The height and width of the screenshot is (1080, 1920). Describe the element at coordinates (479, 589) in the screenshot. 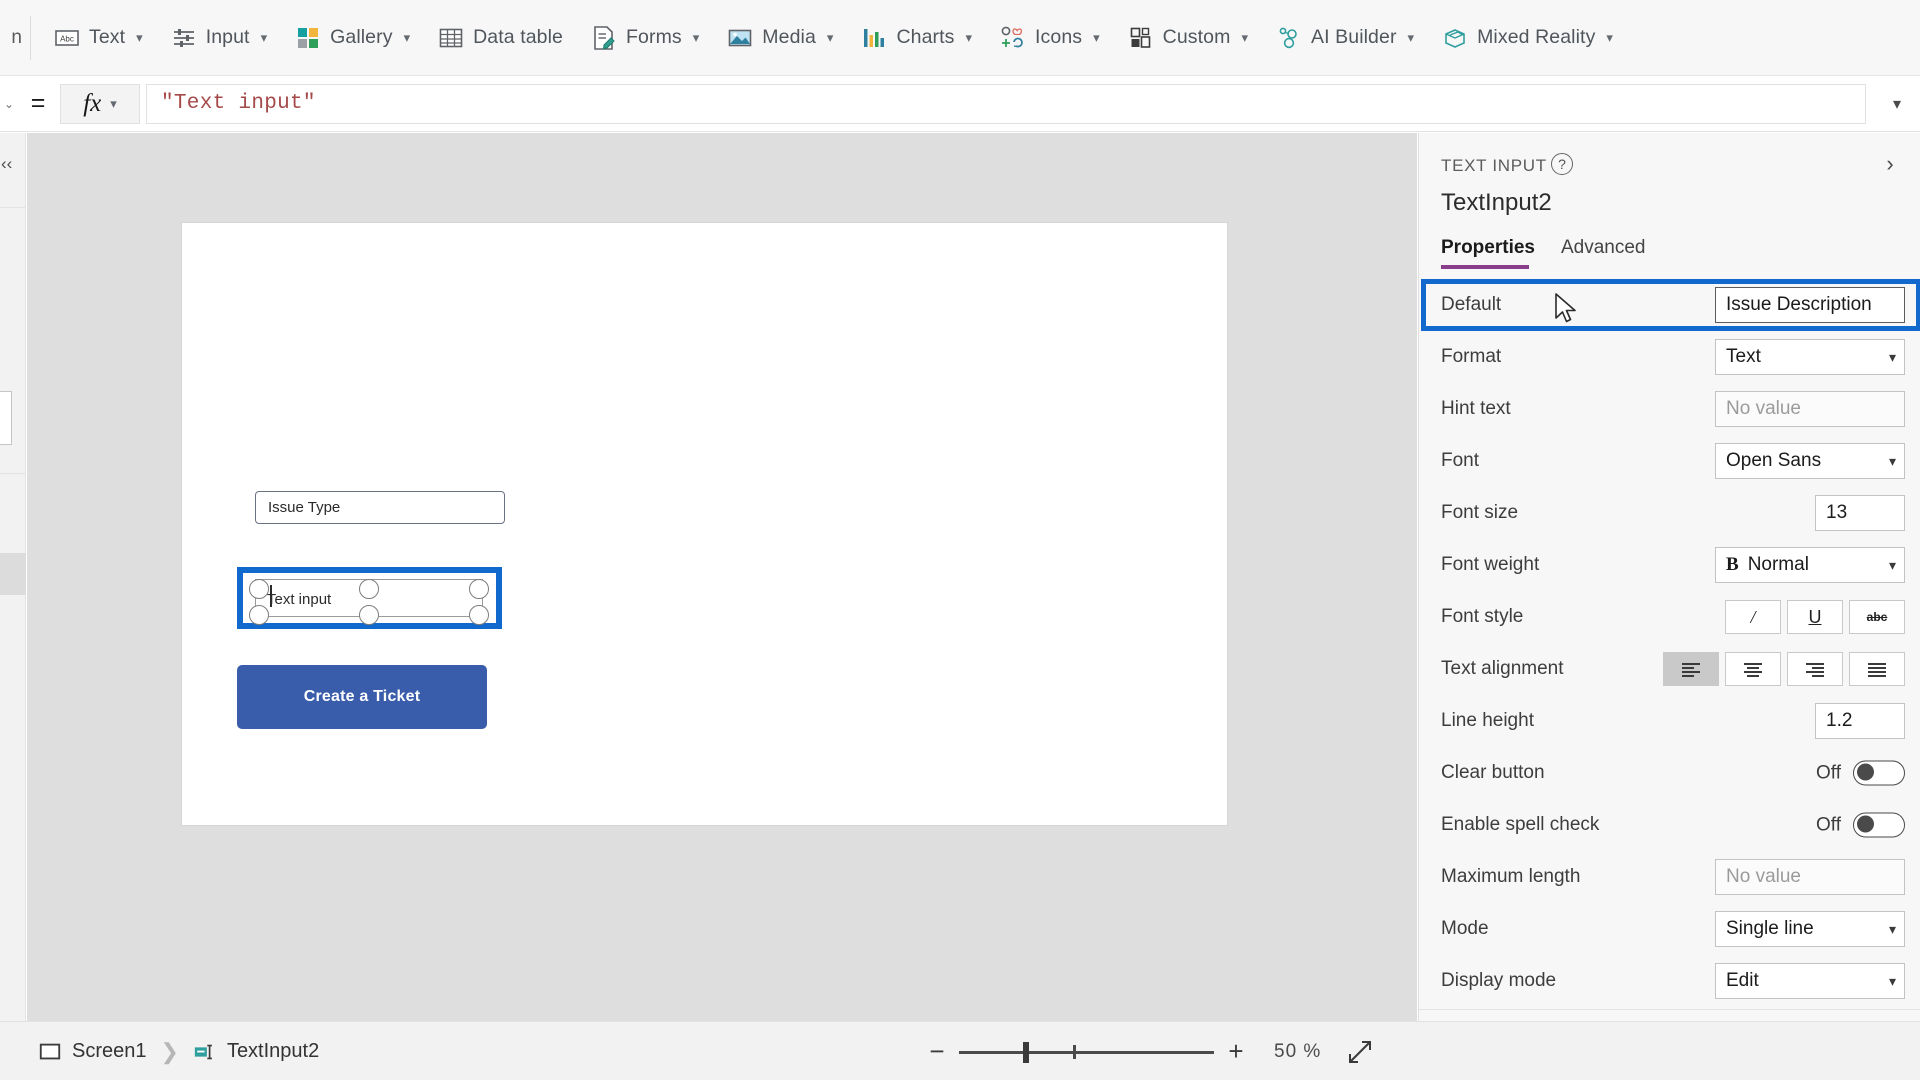

I see `resize-handle-top-right` at that location.